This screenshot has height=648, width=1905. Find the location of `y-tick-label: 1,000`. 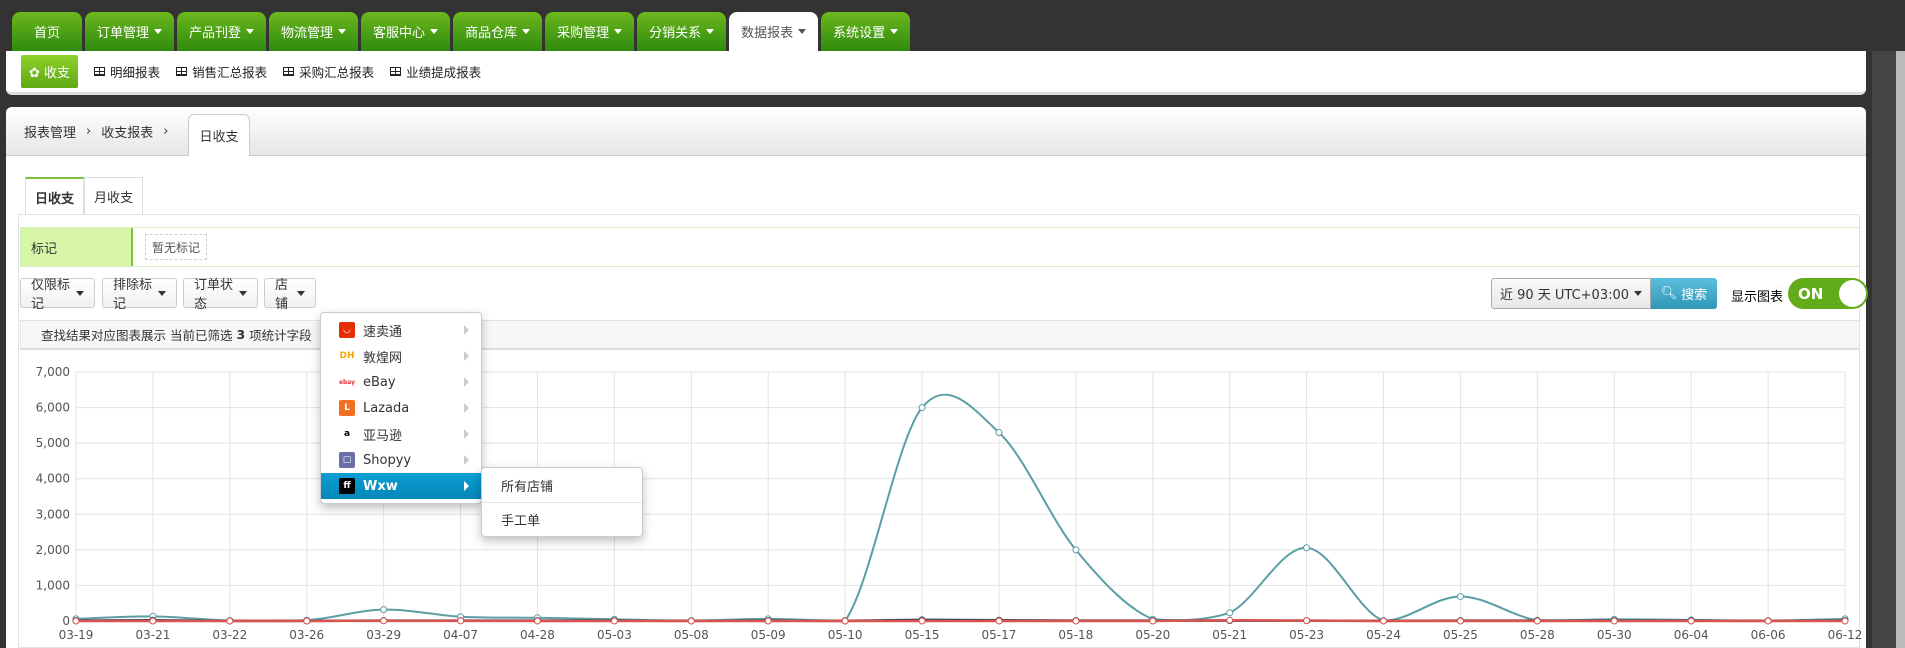

y-tick-label: 1,000 is located at coordinates (53, 585).